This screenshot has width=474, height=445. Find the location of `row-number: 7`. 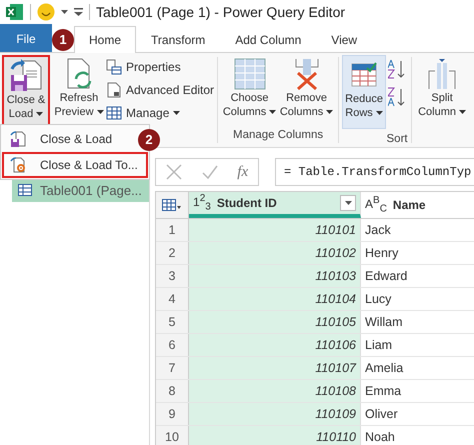

row-number: 7 is located at coordinates (172, 368).